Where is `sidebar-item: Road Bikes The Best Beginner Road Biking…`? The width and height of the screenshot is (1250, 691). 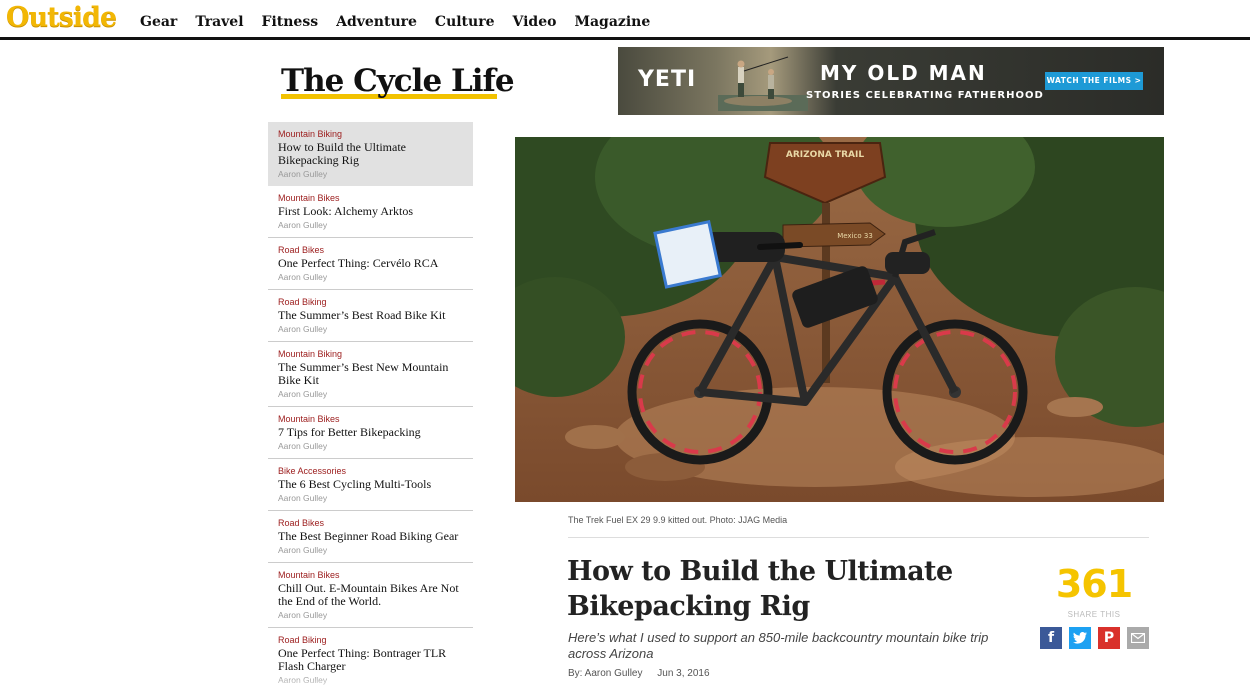 sidebar-item: Road Bikes The Best Beginner Road Biking… is located at coordinates (370, 537).